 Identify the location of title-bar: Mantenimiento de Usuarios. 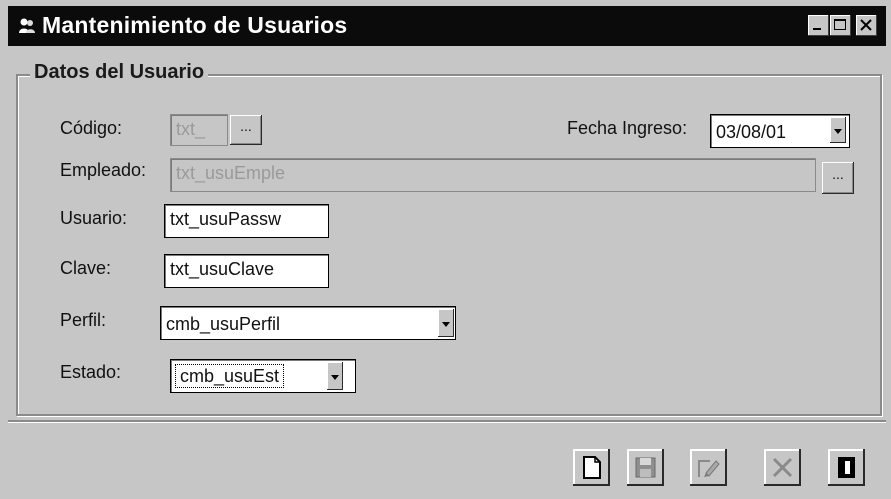
(447, 26).